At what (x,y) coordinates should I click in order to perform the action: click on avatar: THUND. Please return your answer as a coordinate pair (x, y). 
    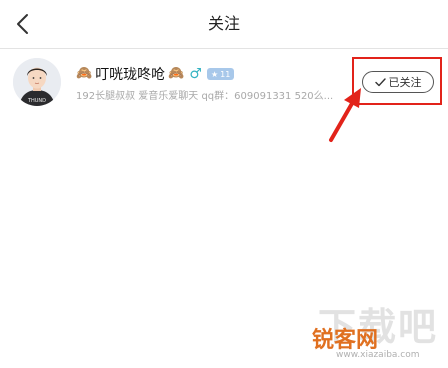
    Looking at the image, I should click on (37, 82).